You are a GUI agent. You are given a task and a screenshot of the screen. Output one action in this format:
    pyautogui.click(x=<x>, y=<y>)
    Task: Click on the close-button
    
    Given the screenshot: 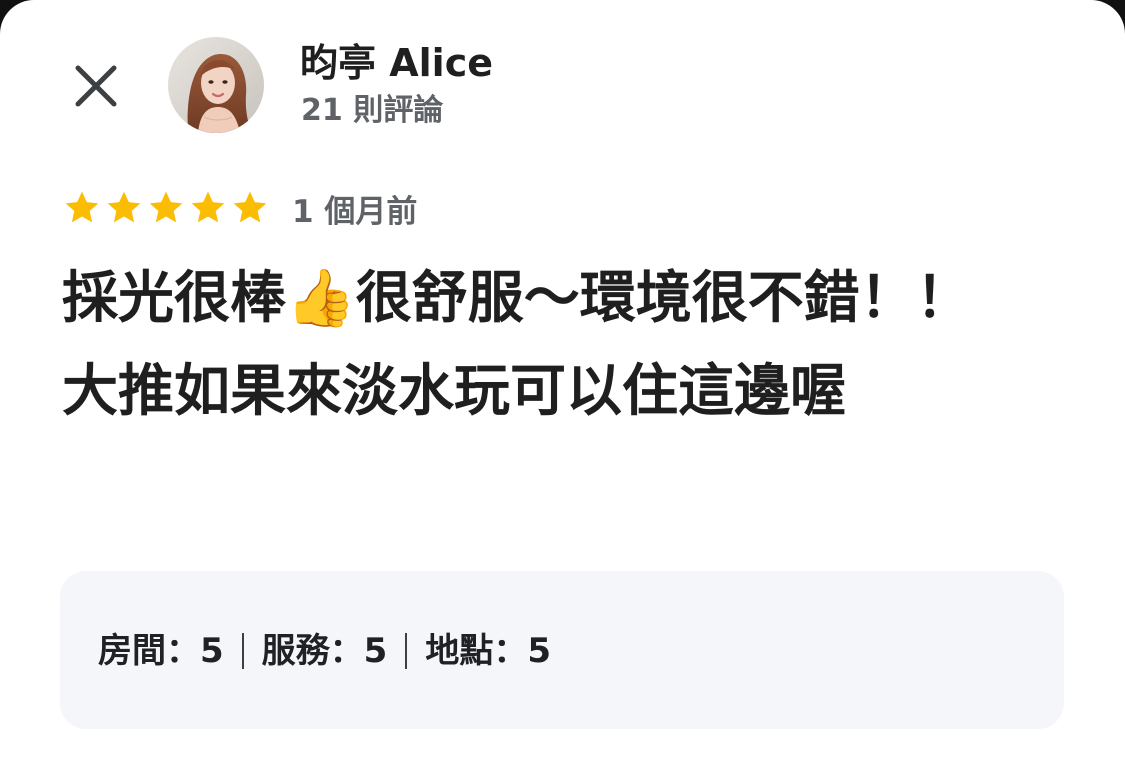 What is the action you would take?
    pyautogui.click(x=96, y=86)
    